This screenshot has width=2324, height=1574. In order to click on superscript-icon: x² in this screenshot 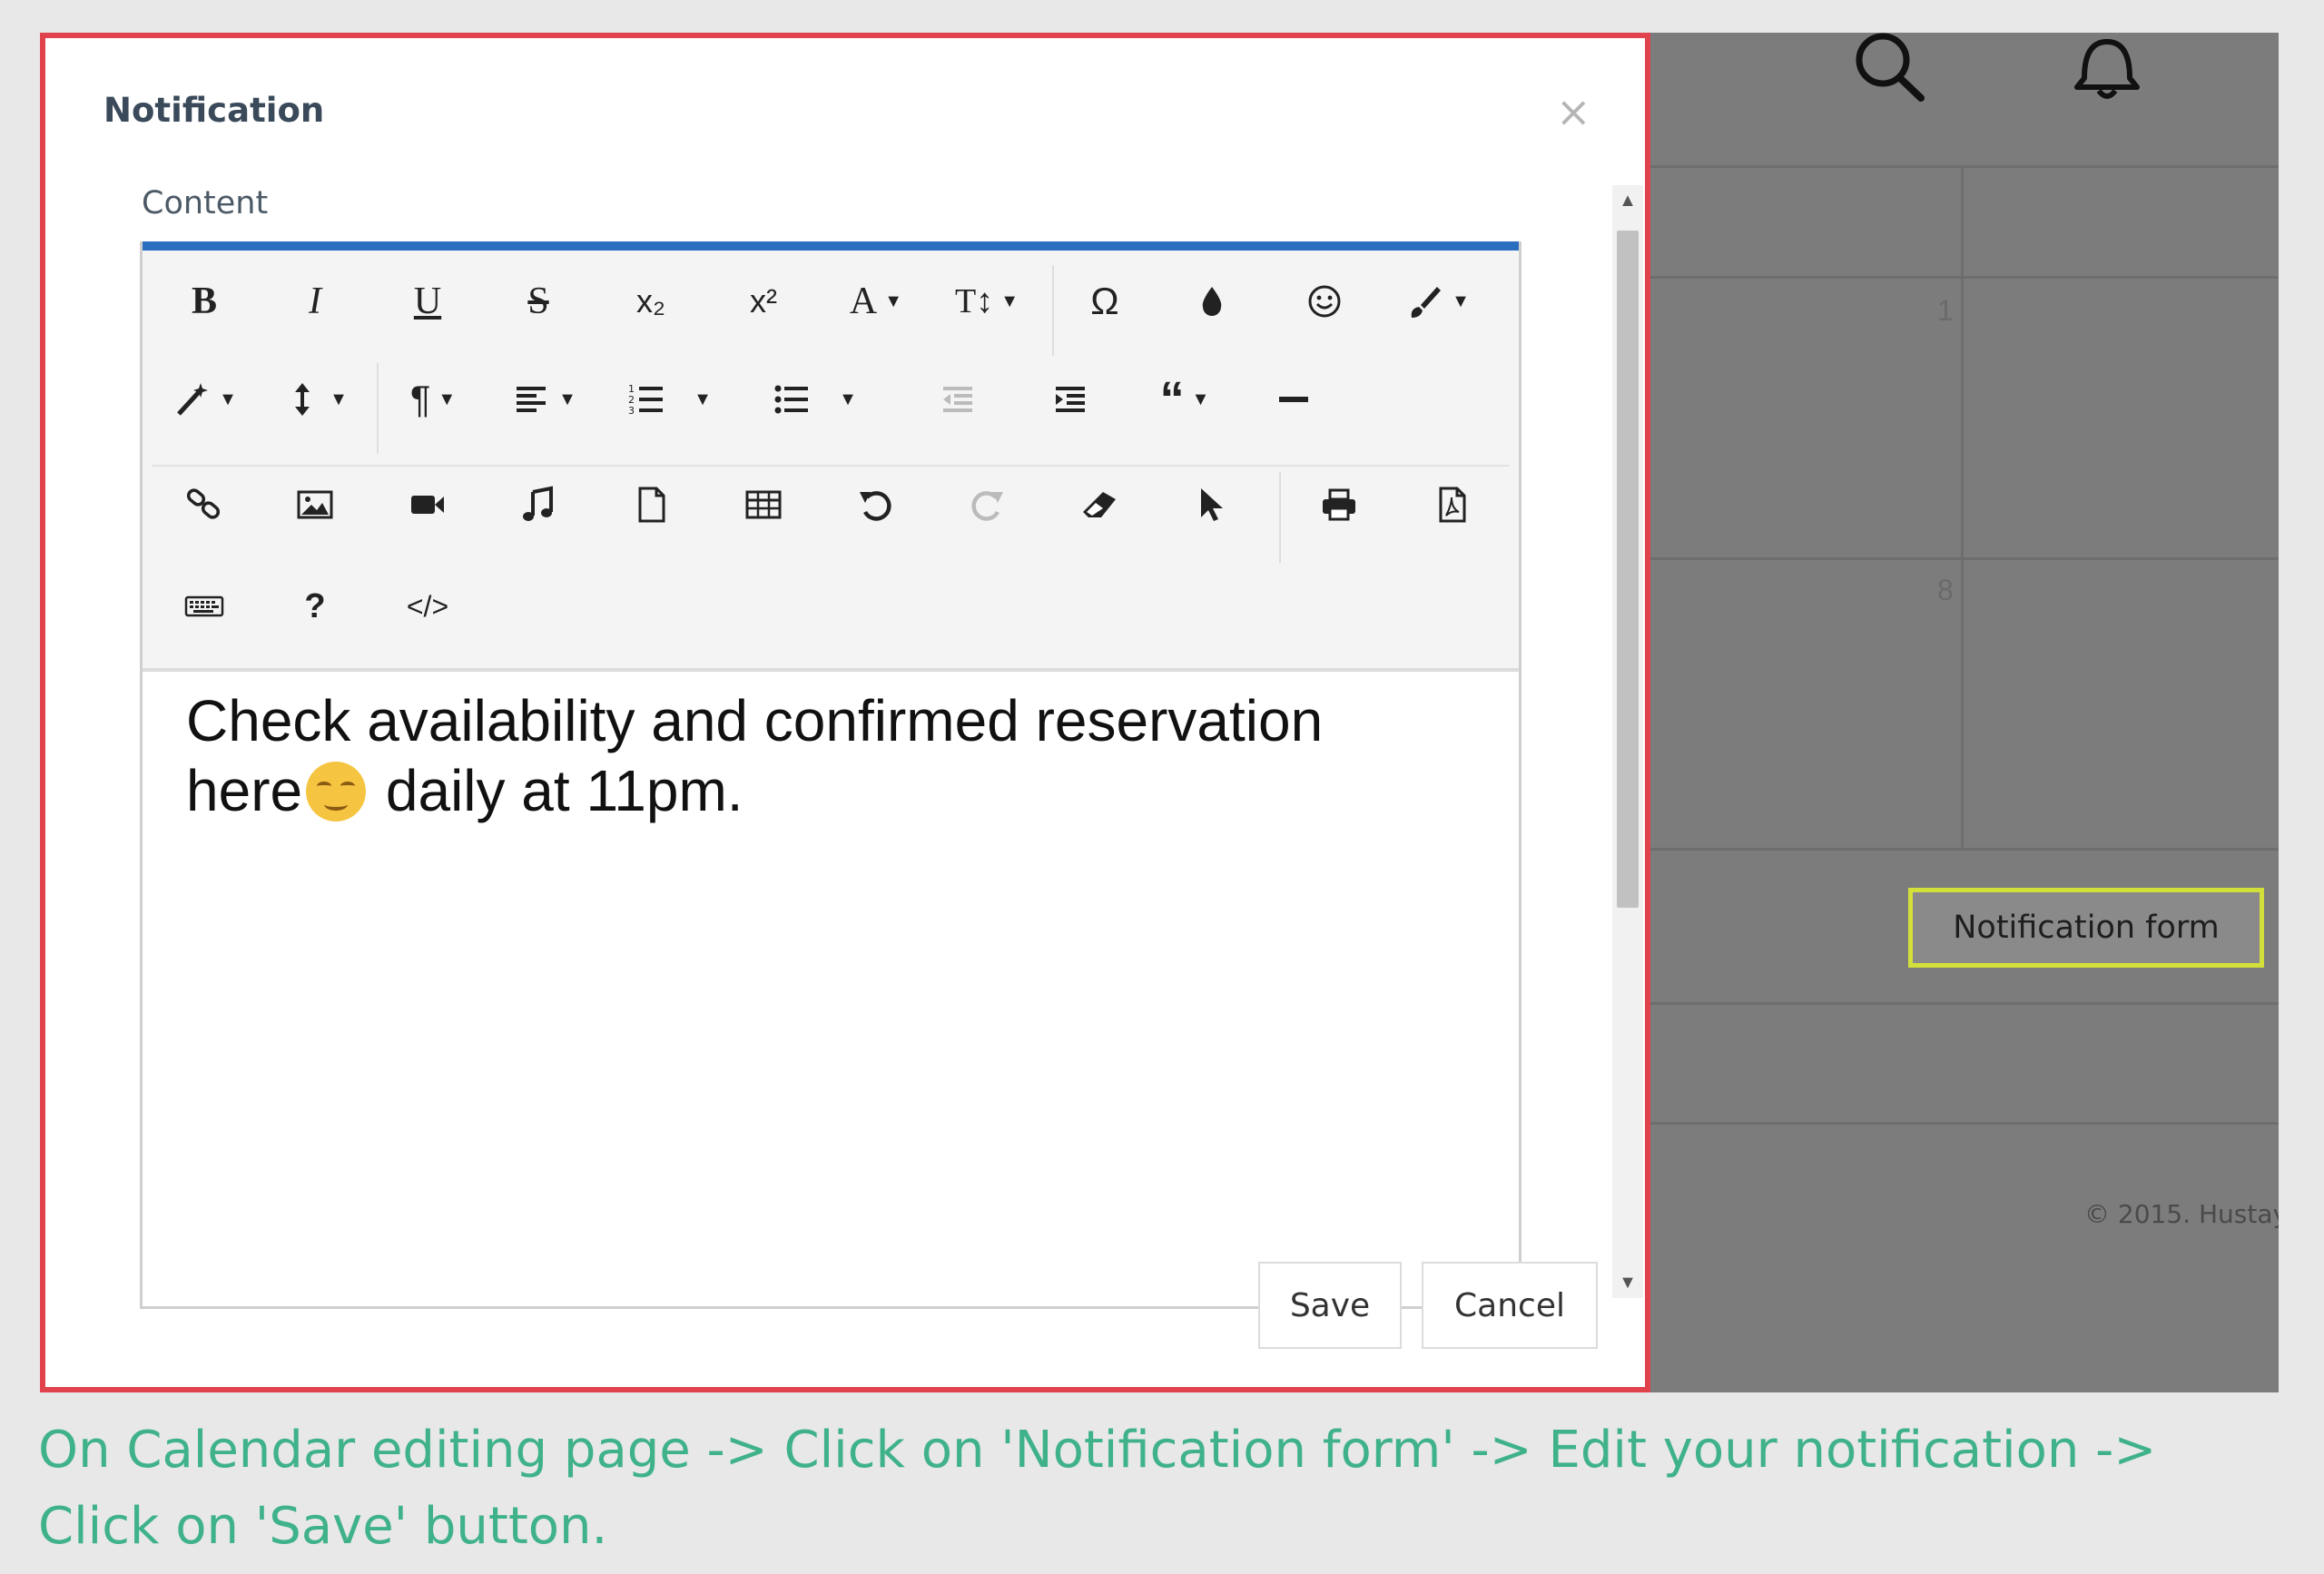, I will do `click(763, 301)`.